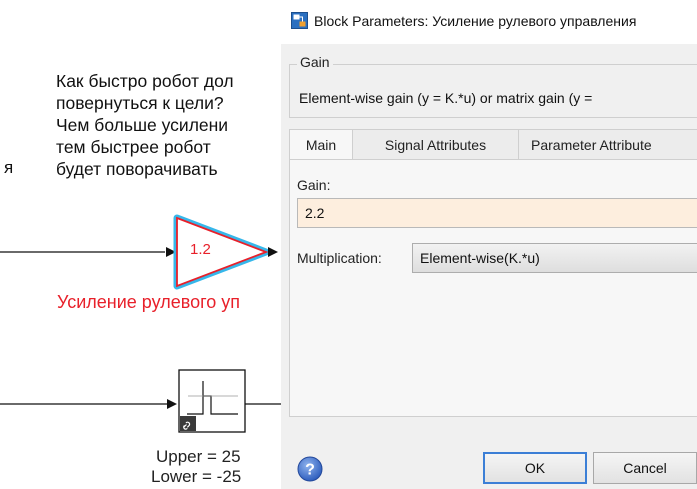 The image size is (697, 489). I want to click on gain-block-name: Усиление рулевого уп, so click(148, 302).